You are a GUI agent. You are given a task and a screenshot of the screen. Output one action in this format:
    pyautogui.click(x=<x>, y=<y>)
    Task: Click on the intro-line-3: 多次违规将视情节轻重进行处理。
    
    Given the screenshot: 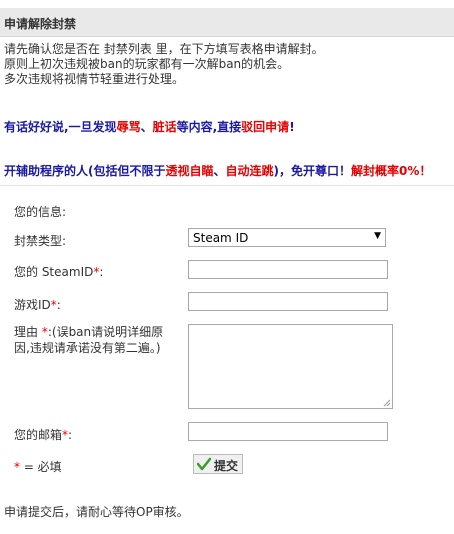 What is the action you would take?
    pyautogui.click(x=94, y=79)
    